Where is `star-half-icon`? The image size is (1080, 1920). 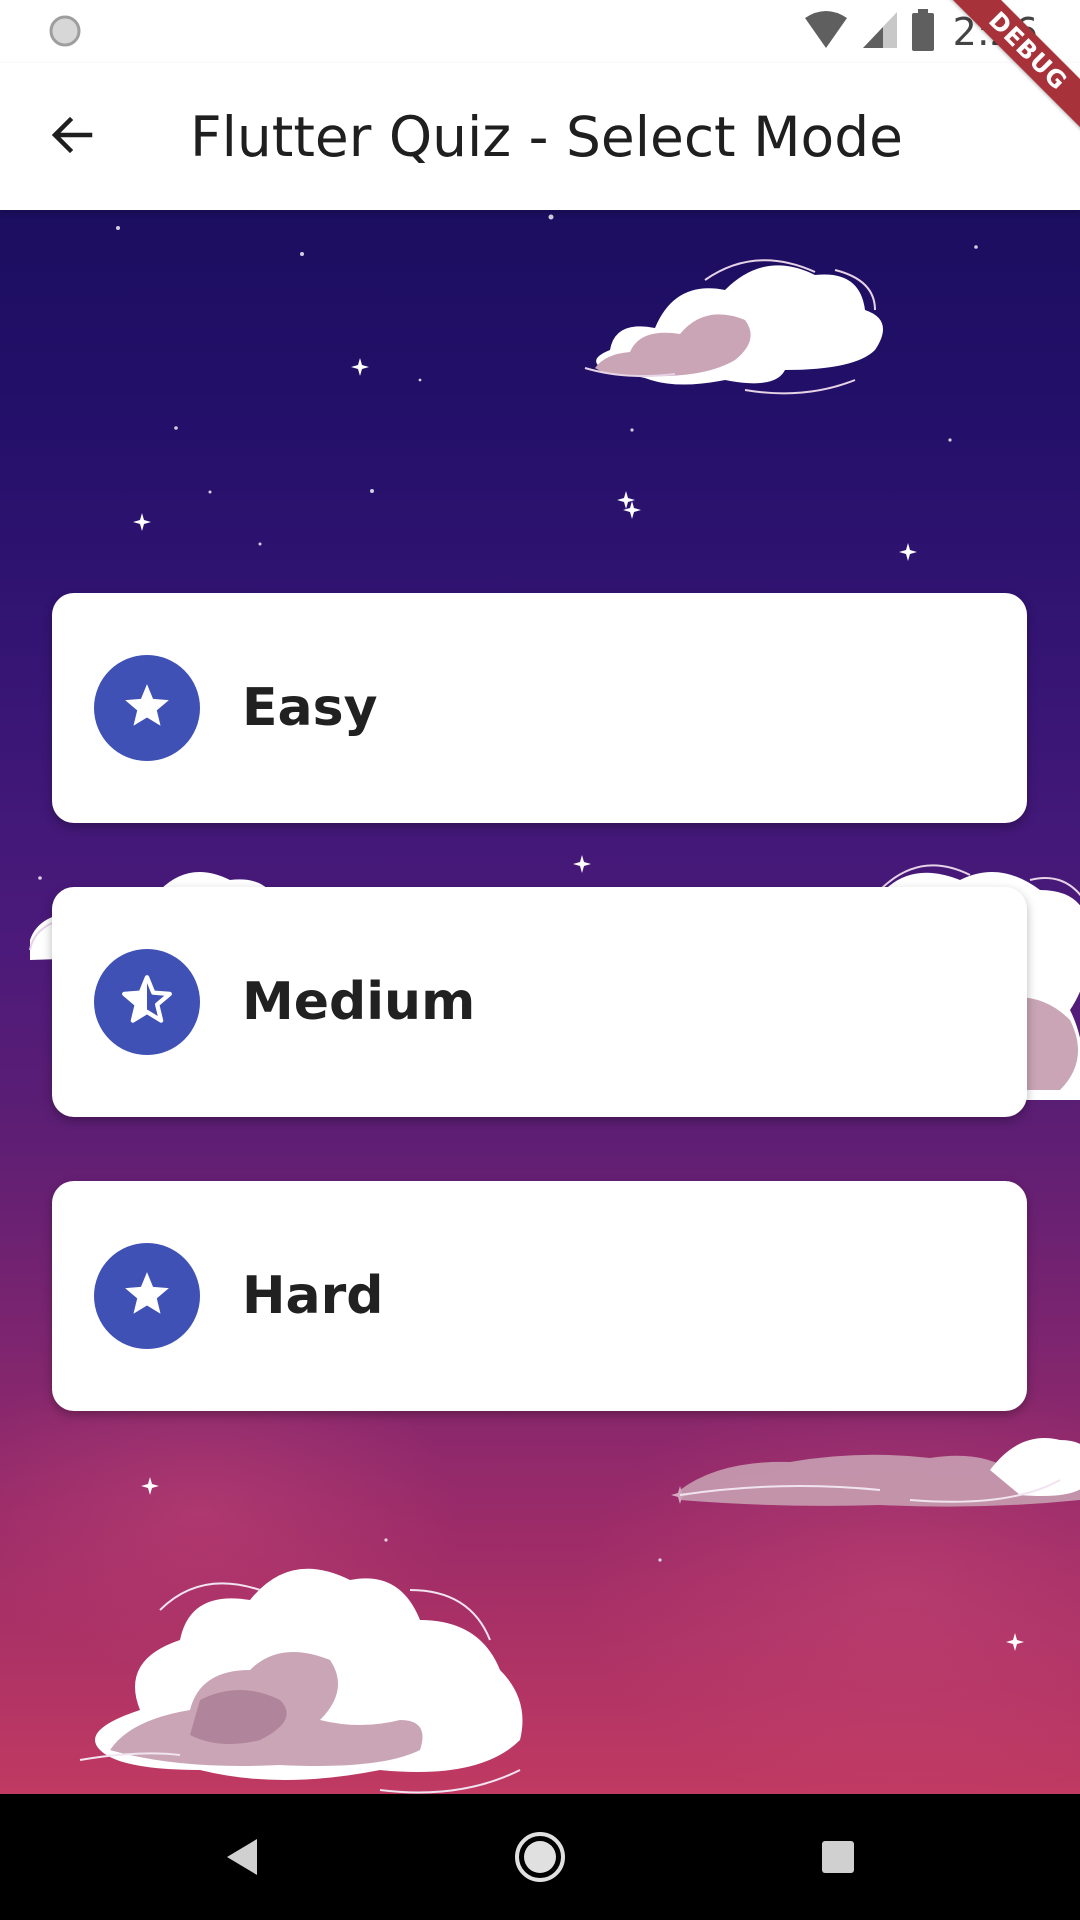 star-half-icon is located at coordinates (147, 1002).